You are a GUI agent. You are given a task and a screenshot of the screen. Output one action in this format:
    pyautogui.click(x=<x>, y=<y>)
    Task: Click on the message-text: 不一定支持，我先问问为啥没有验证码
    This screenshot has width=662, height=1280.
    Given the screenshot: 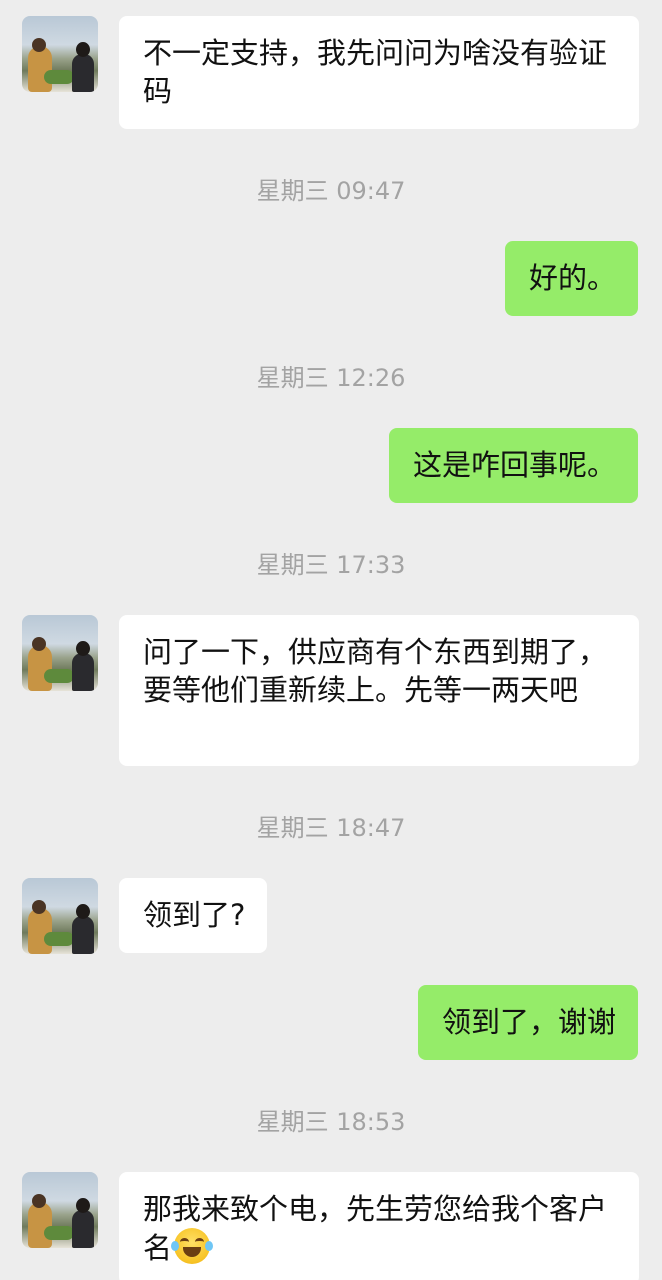 What is the action you would take?
    pyautogui.click(x=375, y=72)
    